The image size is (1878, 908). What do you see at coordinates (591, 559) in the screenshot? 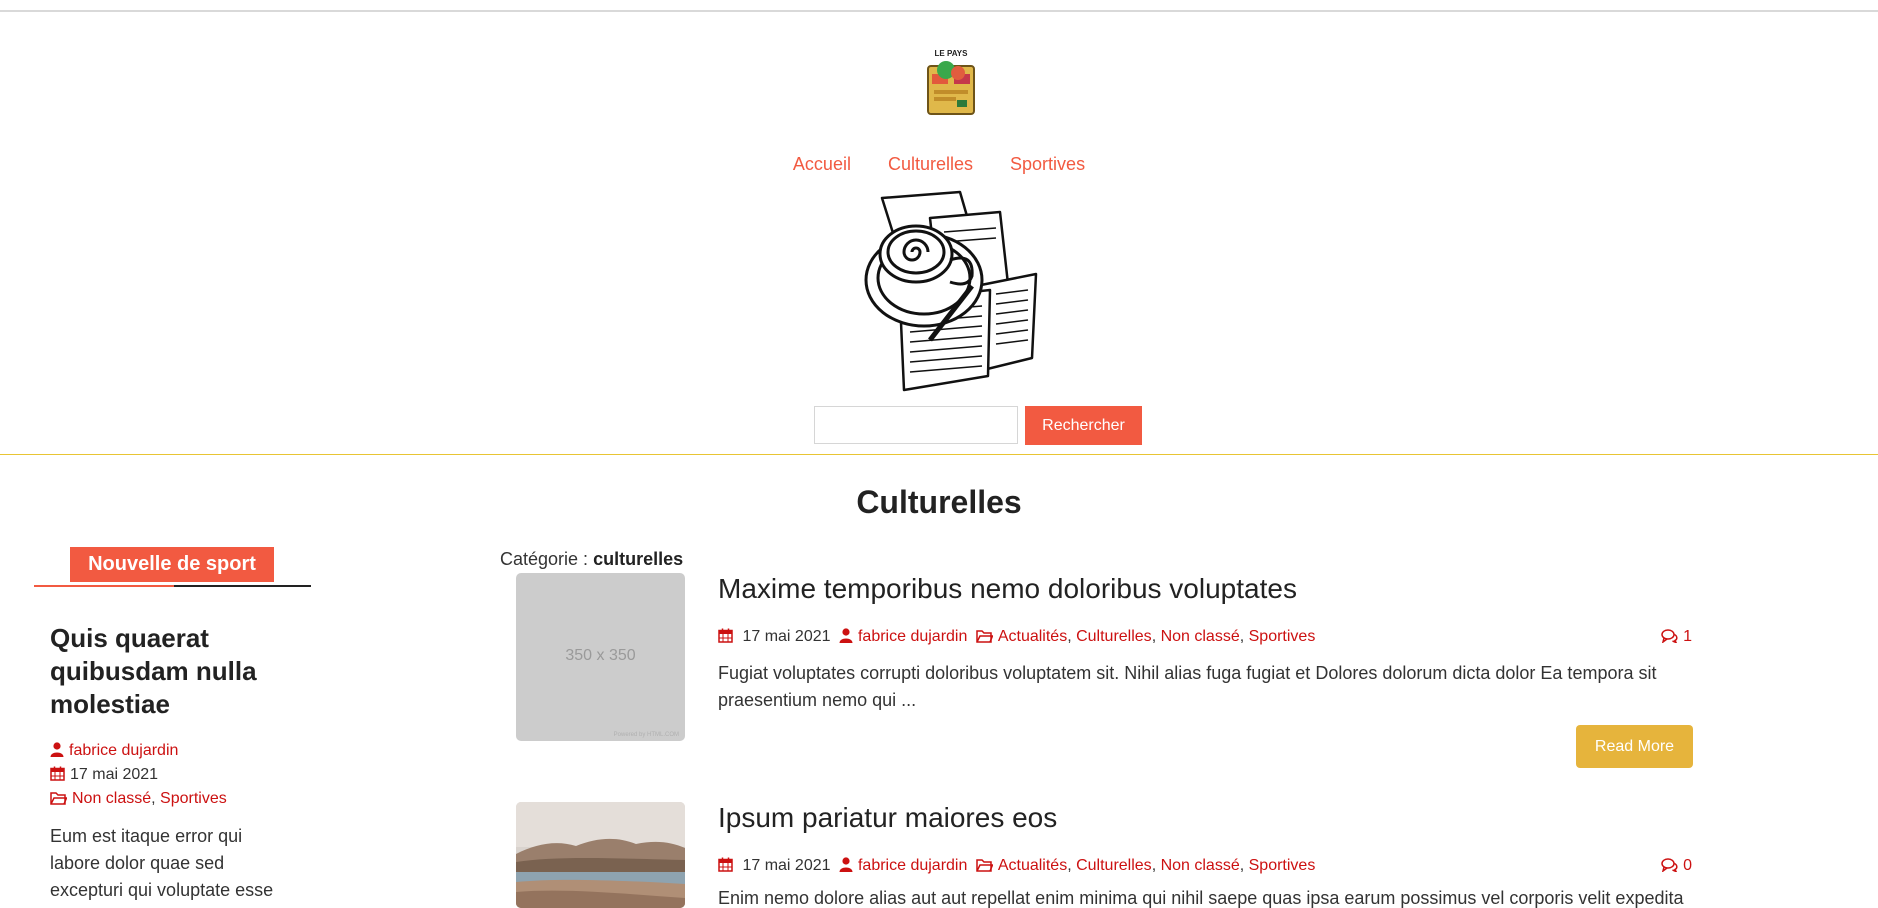
I see `category-label: Catégorie : culturelles` at bounding box center [591, 559].